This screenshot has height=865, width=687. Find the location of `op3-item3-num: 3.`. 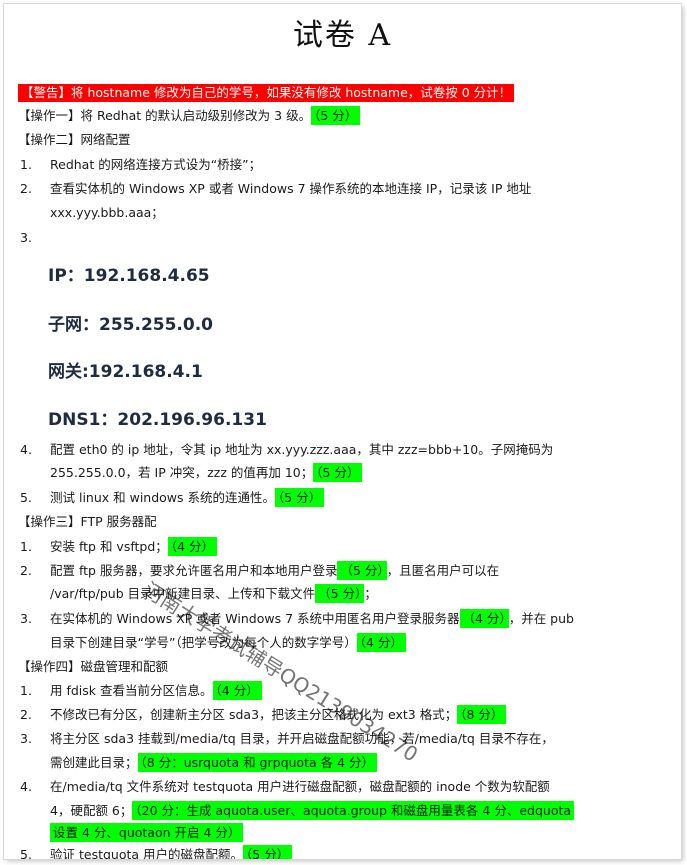

op3-item3-num: 3. is located at coordinates (26, 618).